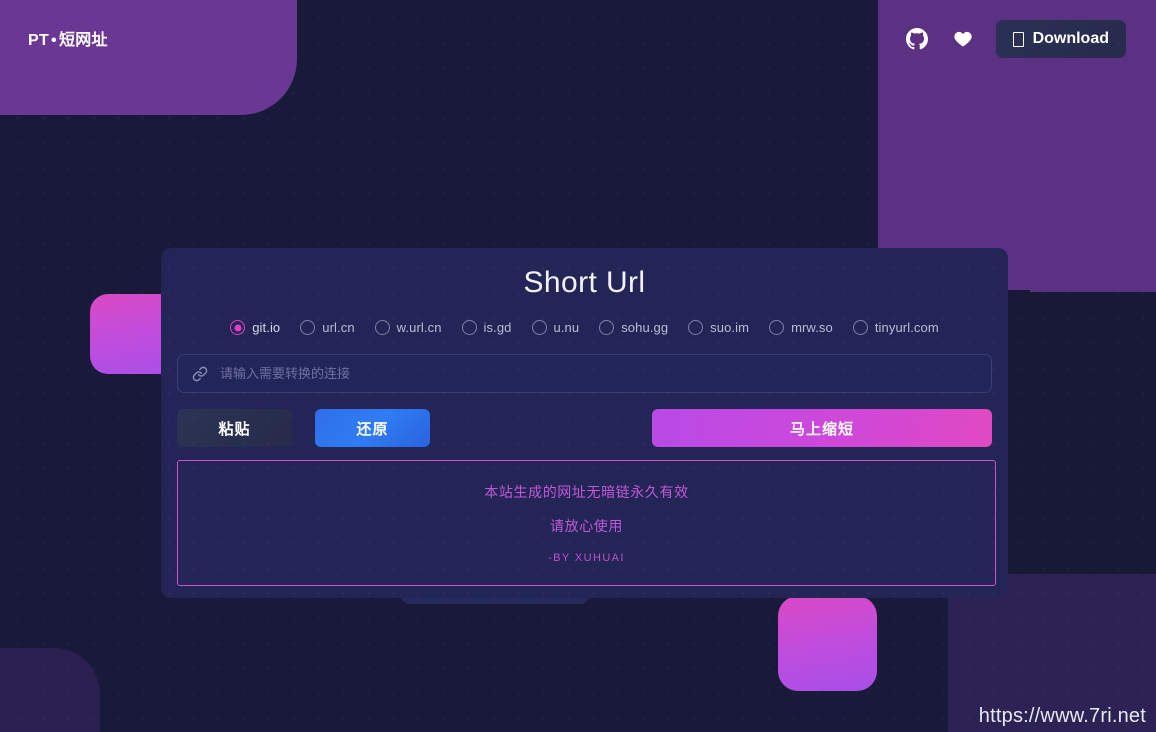 This screenshot has width=1156, height=732. I want to click on provider-label: sohu.gg, so click(645, 327).